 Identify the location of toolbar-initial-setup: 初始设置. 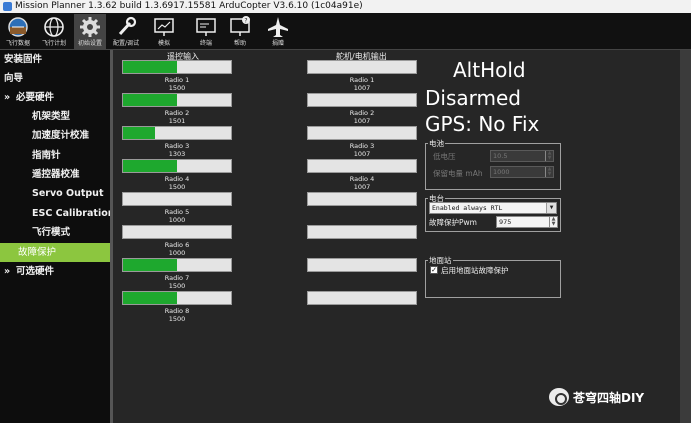
(90, 31).